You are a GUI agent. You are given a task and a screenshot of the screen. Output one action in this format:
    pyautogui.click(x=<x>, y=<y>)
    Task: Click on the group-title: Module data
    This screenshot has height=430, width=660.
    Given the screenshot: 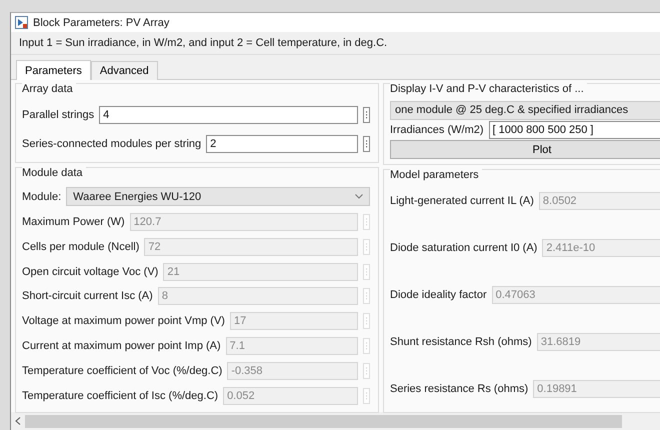 What is the action you would take?
    pyautogui.click(x=54, y=173)
    